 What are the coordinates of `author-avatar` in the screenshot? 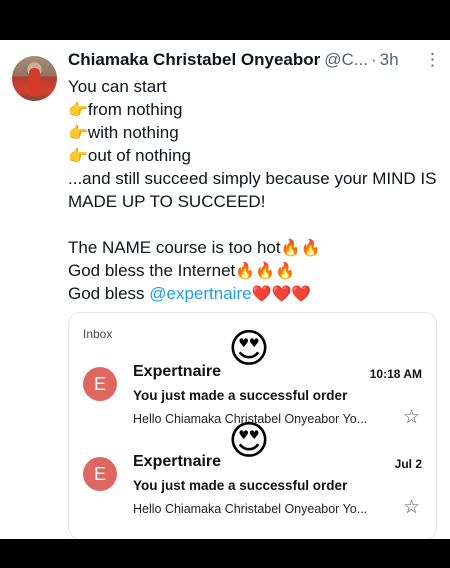 It's located at (34, 78).